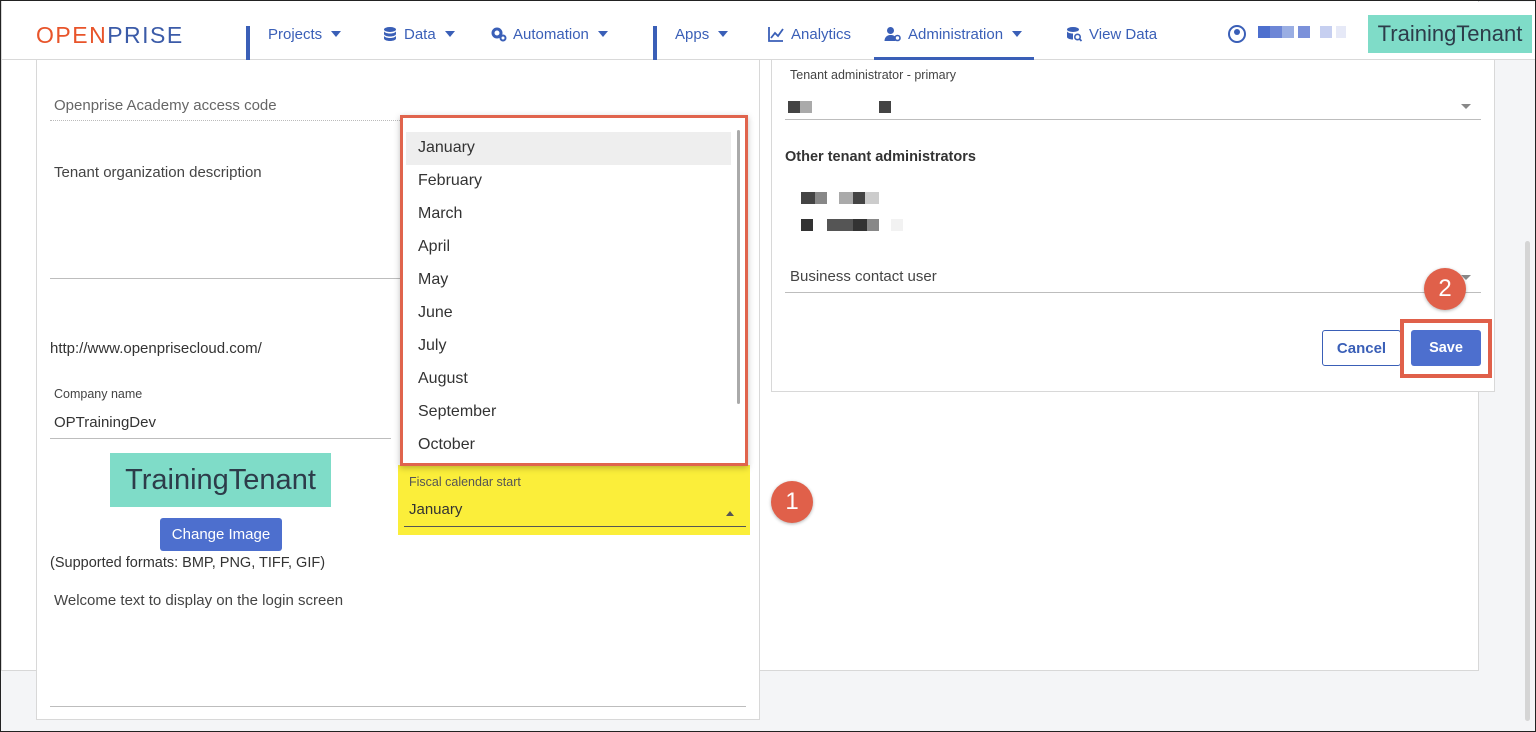 This screenshot has height=732, width=1536. I want to click on nav-apps: Apps, so click(691, 42).